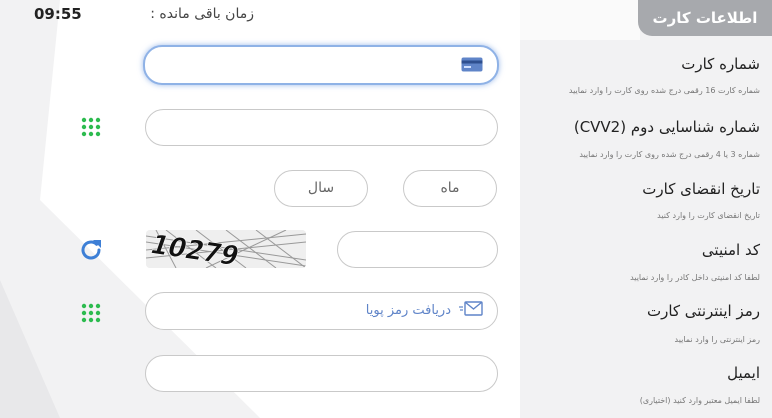  What do you see at coordinates (666, 127) in the screenshot?
I see `cvv2-label: شماره شناسایی دوم (CVV2)` at bounding box center [666, 127].